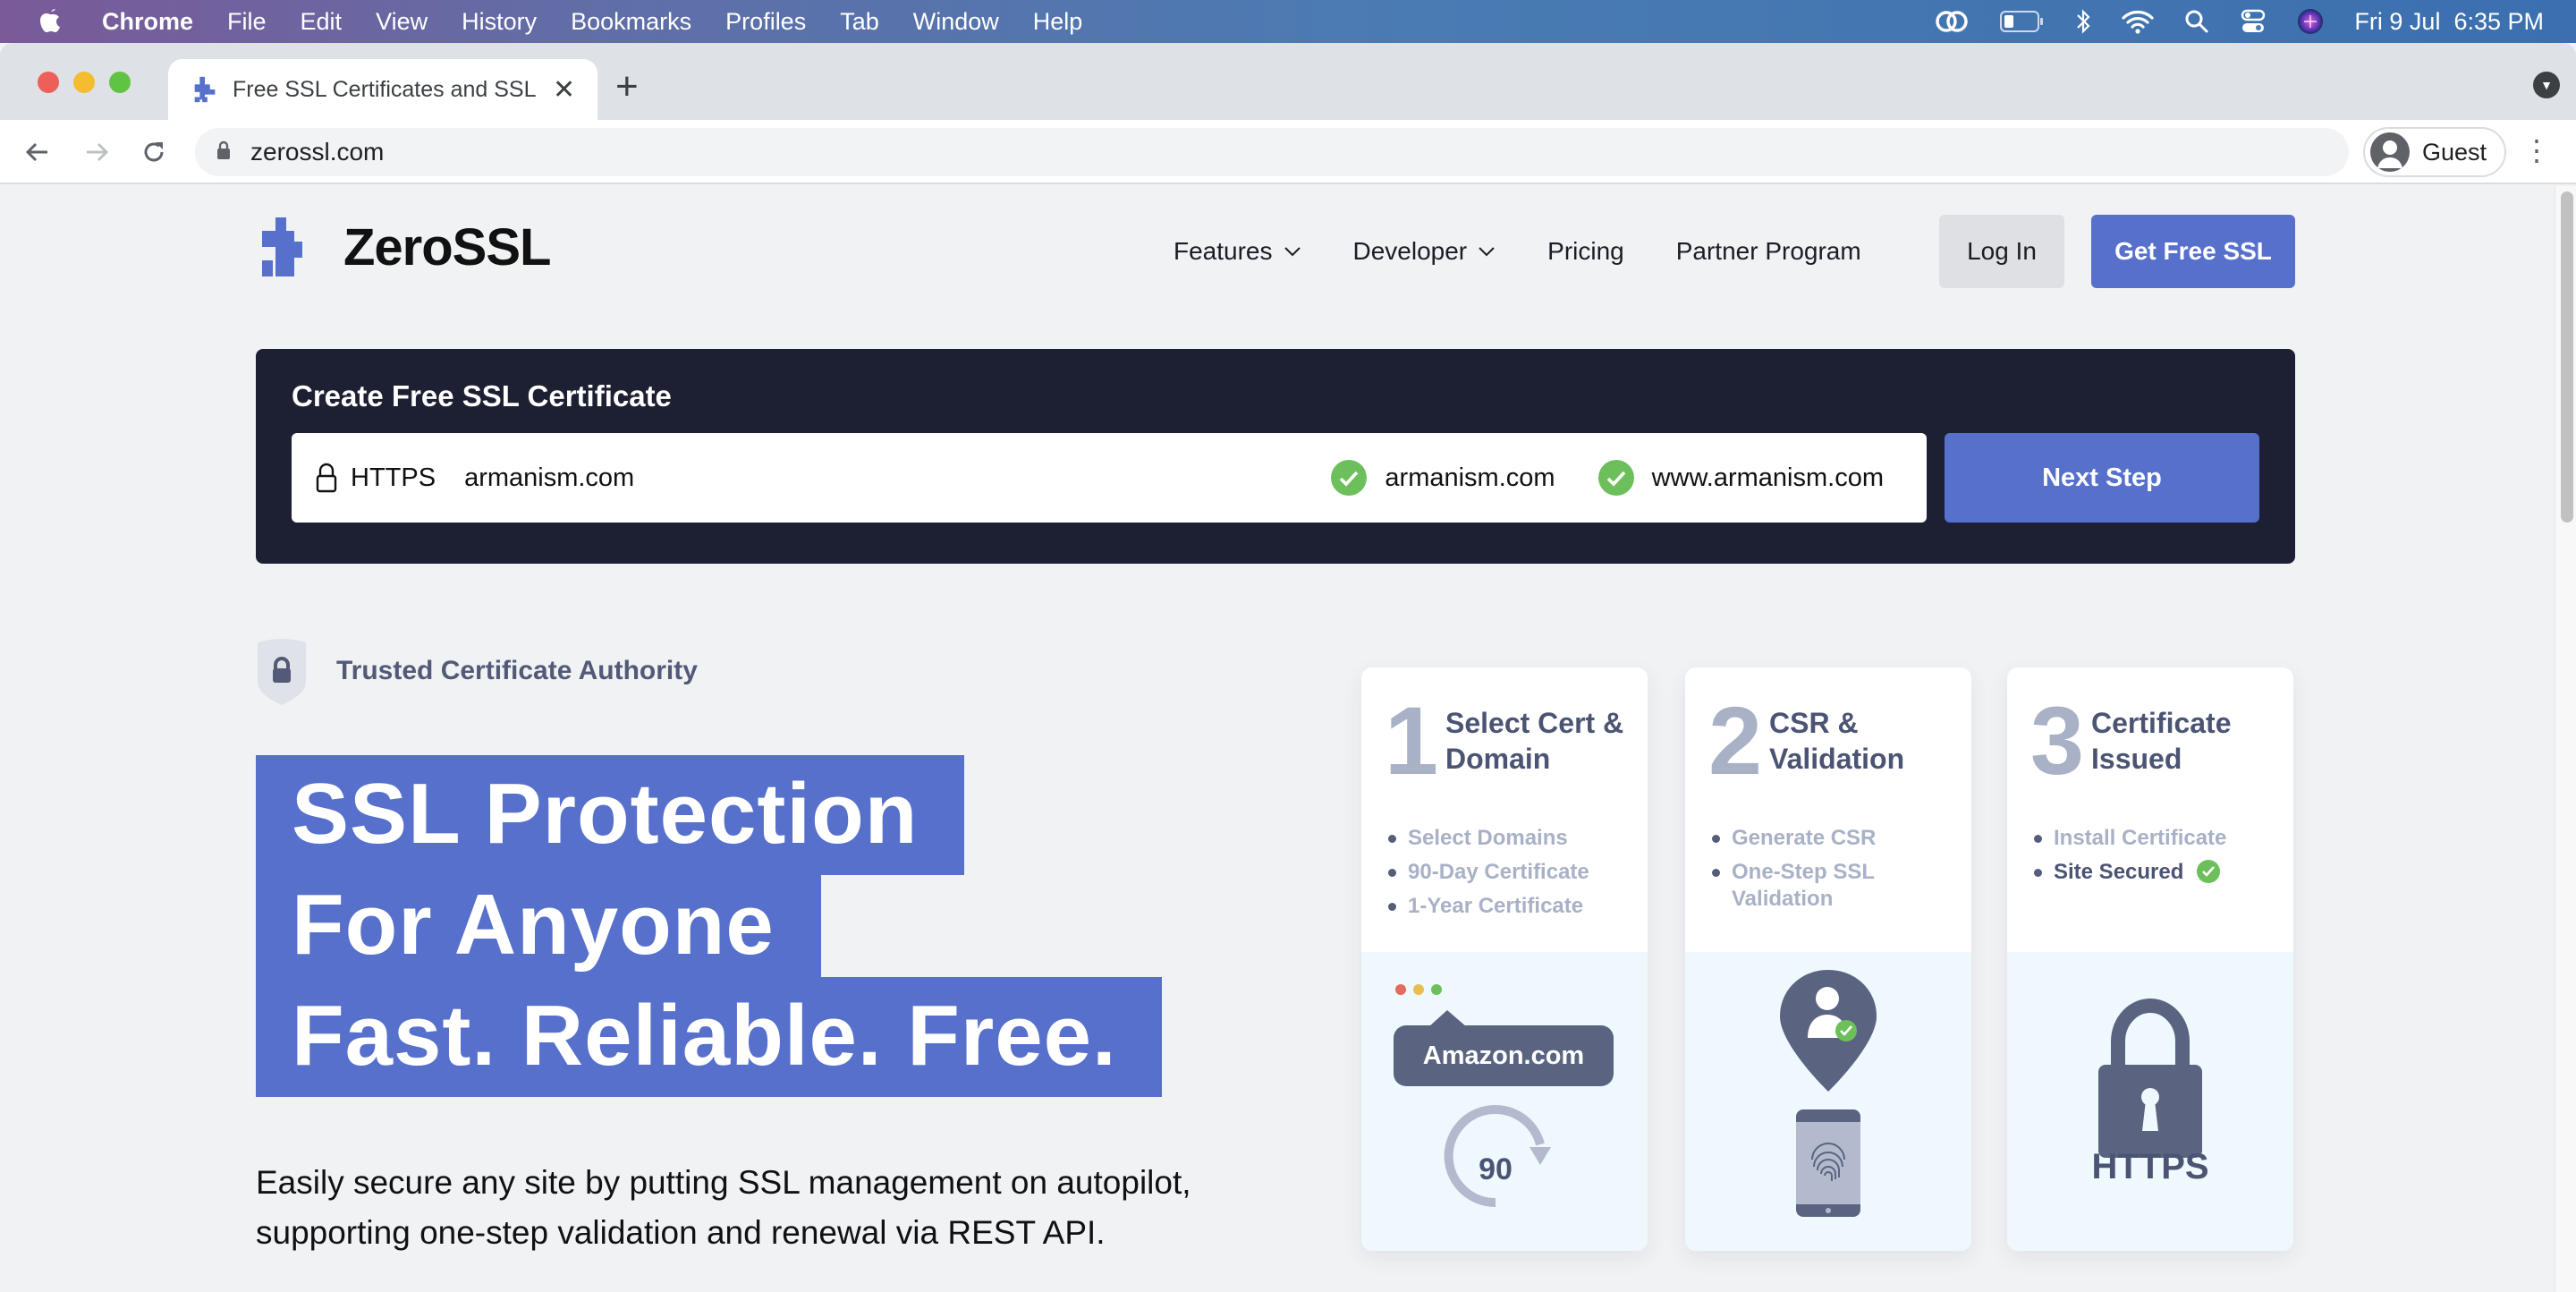 The width and height of the screenshot is (2576, 1292). Describe the element at coordinates (1828, 1163) in the screenshot. I see `fingerprint-phone-icon` at that location.